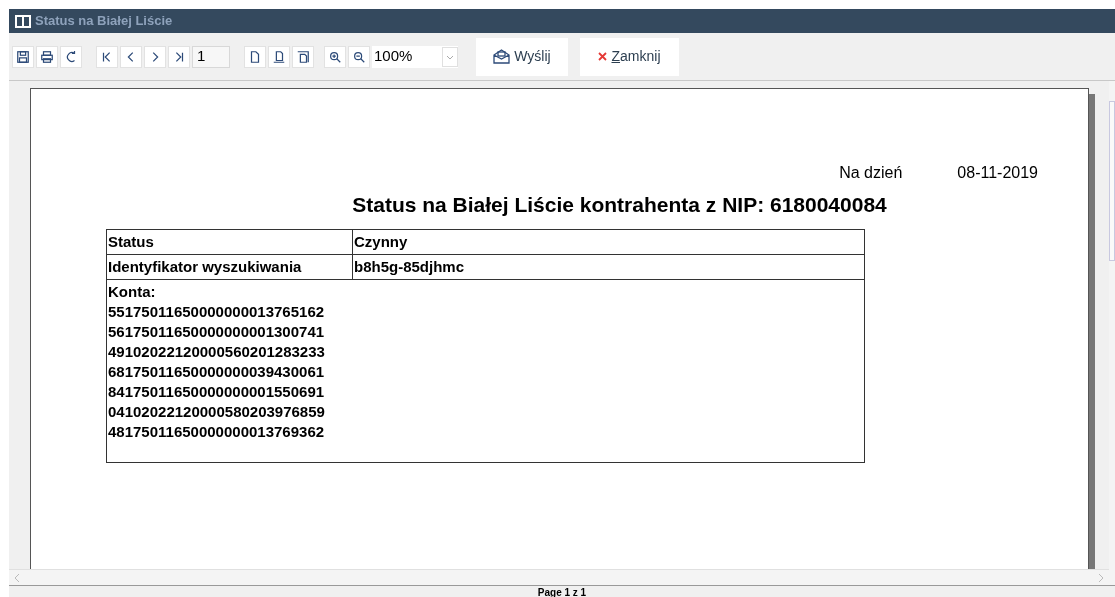  What do you see at coordinates (230, 266) in the screenshot?
I see `table-cell: Identyfikator wyszukiwania` at bounding box center [230, 266].